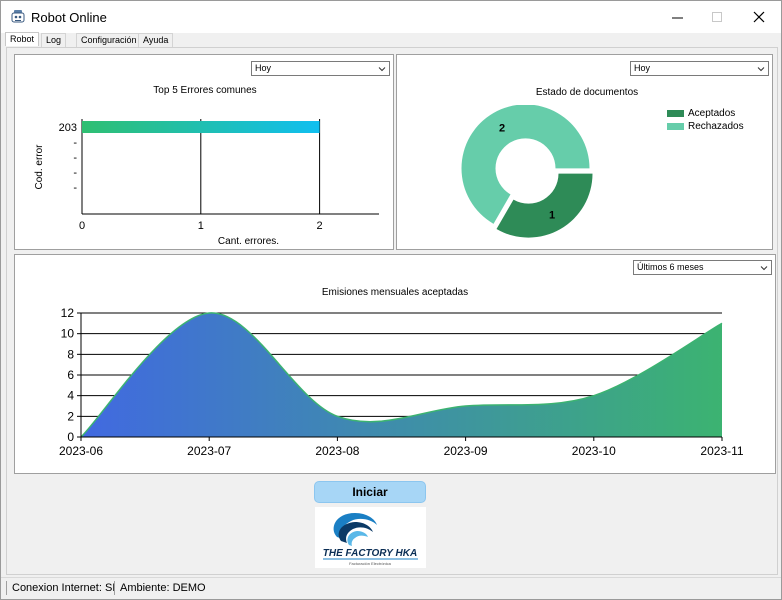  What do you see at coordinates (391, 39) in the screenshot?
I see `tab-strip: Robot Log Configuración Ayuda` at bounding box center [391, 39].